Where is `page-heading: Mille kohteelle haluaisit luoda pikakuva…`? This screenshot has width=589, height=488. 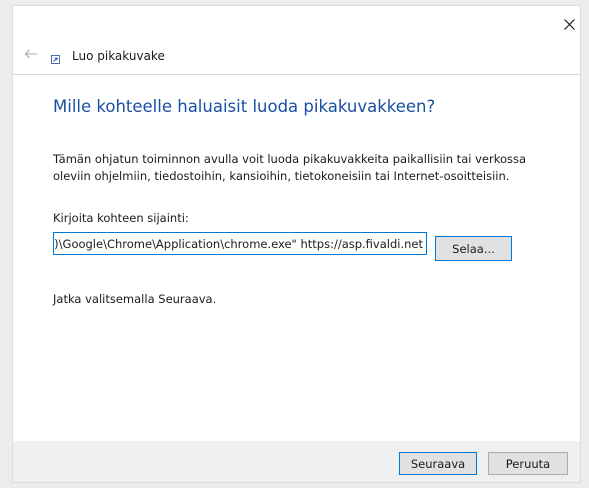 page-heading: Mille kohteelle haluaisit luoda pikakuva… is located at coordinates (244, 106).